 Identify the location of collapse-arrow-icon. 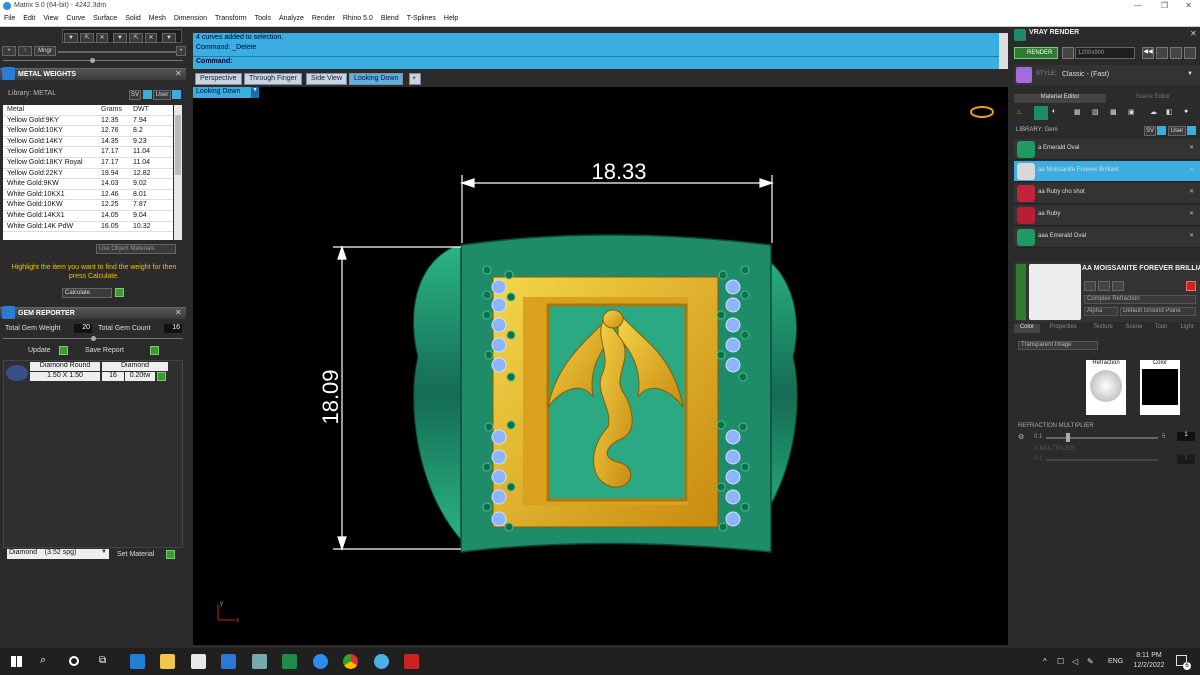
(1021, 292).